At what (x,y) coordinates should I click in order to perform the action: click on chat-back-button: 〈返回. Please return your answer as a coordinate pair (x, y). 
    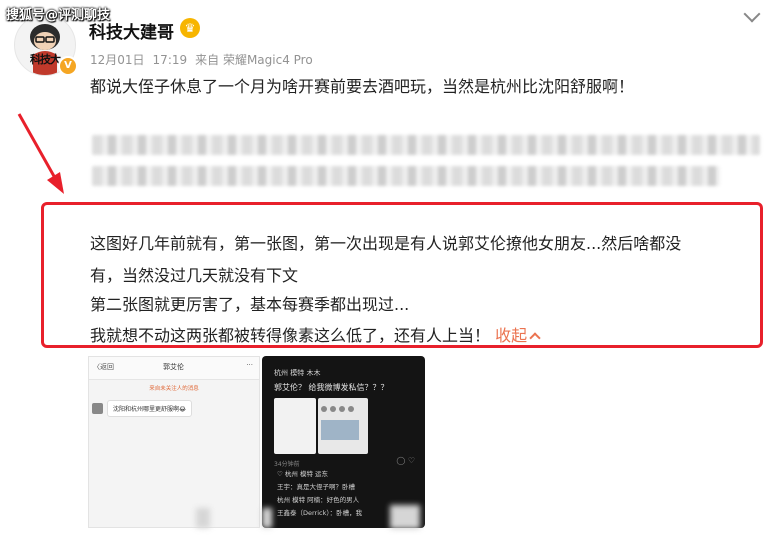
    Looking at the image, I should click on (103, 367).